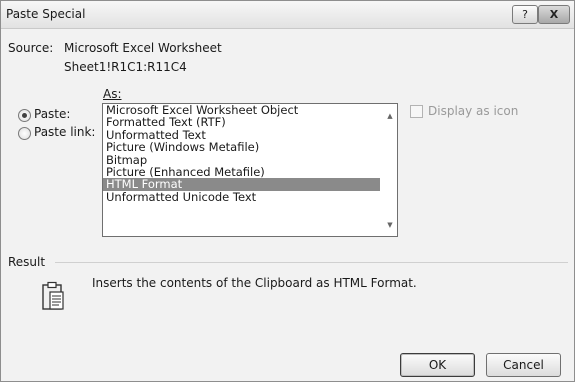  I want to click on scroll-down-arrow-icon: ▼, so click(390, 225).